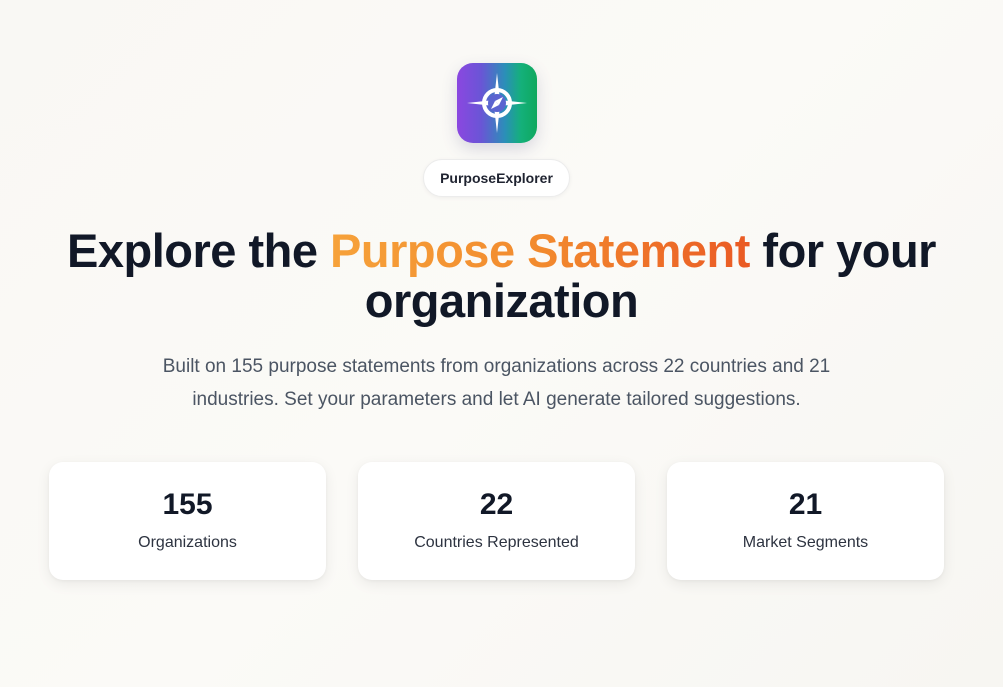 The height and width of the screenshot is (687, 1003). Describe the element at coordinates (501, 300) in the screenshot. I see `title-line-2: organization` at that location.